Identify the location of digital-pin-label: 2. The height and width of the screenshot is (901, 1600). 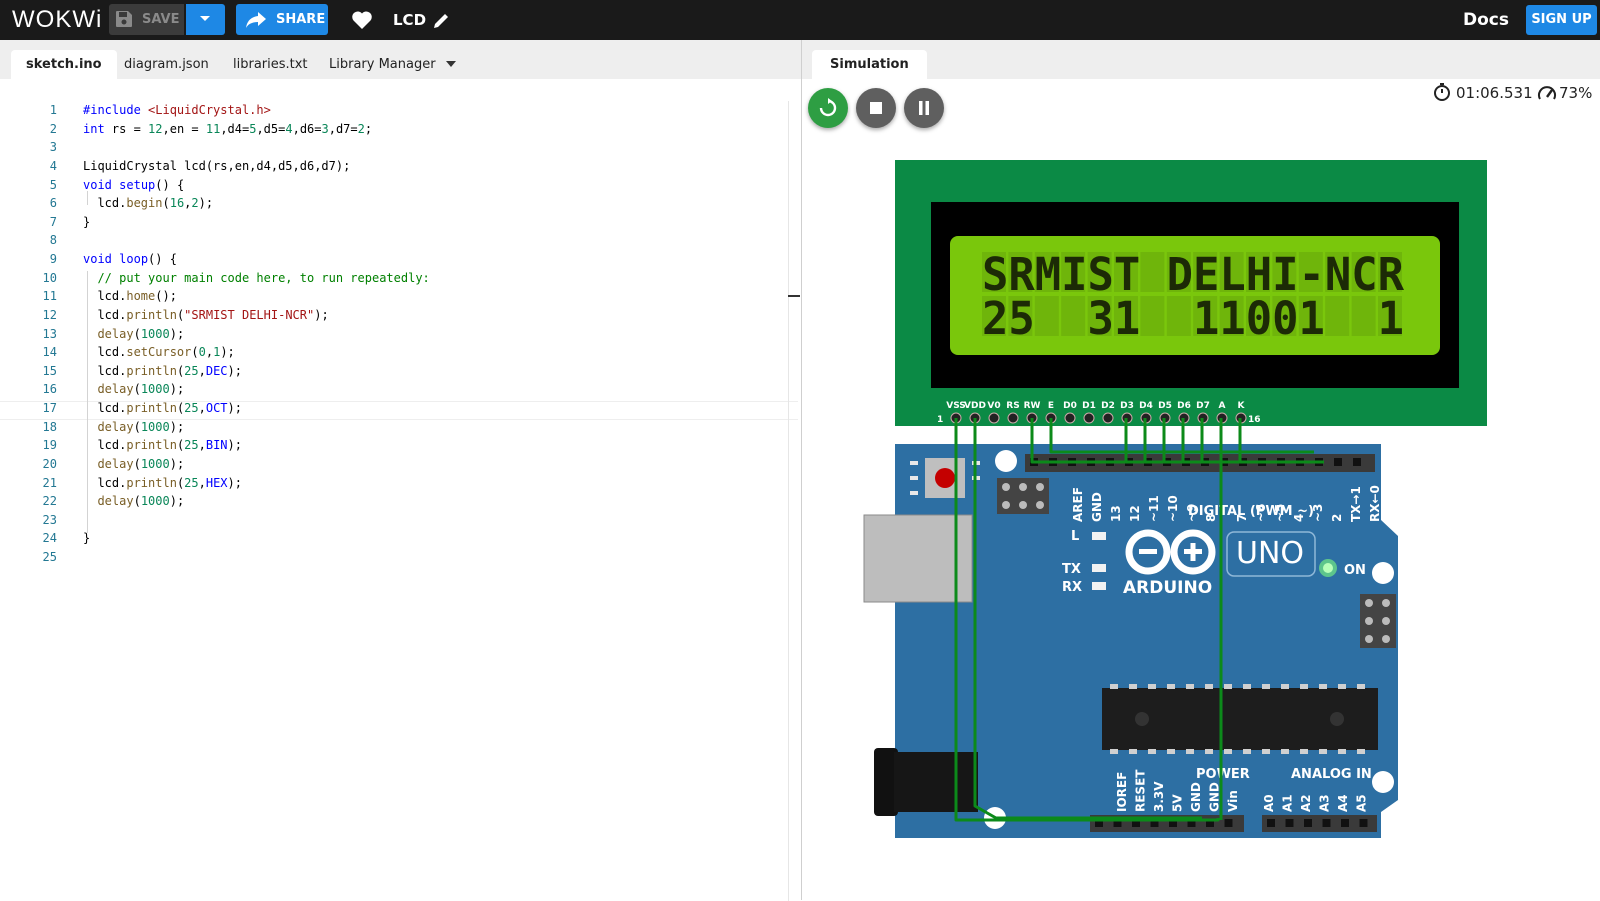
(1337, 518).